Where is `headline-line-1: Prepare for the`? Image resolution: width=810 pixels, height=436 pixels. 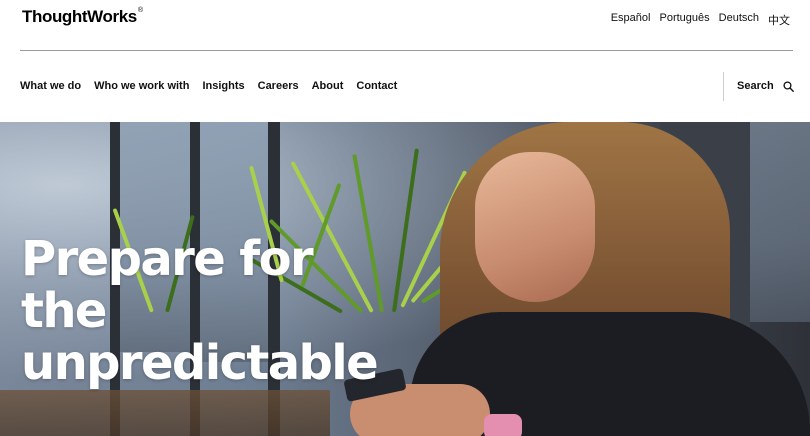 headline-line-1: Prepare for the is located at coordinates (167, 285).